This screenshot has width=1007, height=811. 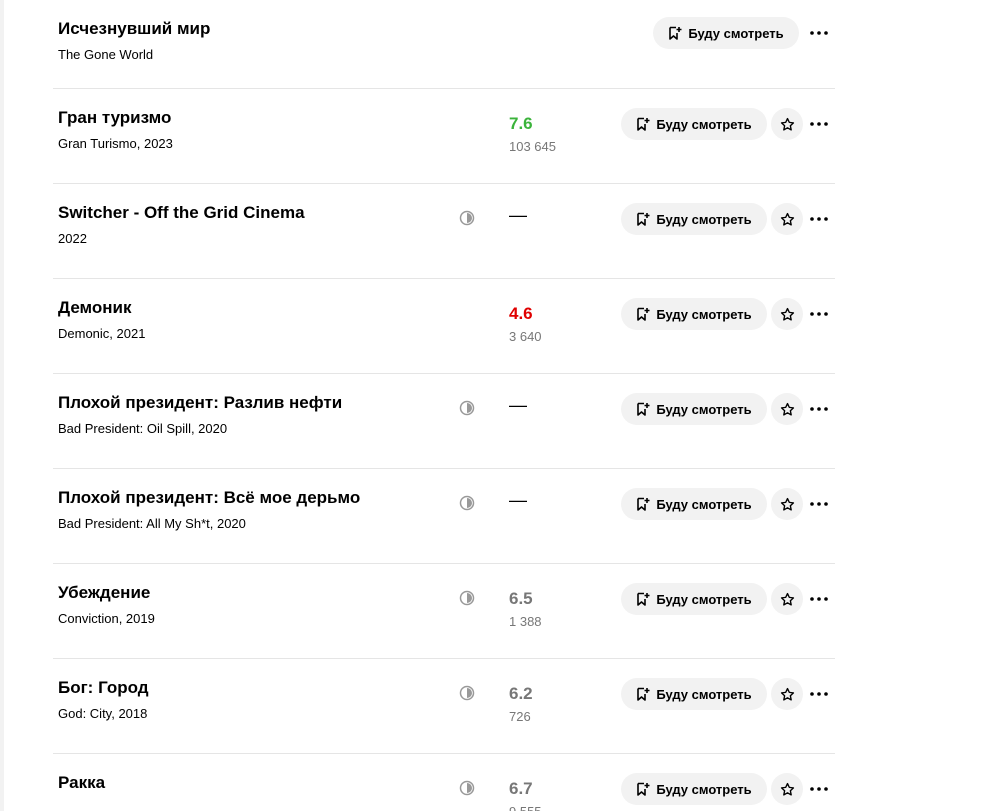 I want to click on film-subtitle: The Gone World, so click(x=106, y=54).